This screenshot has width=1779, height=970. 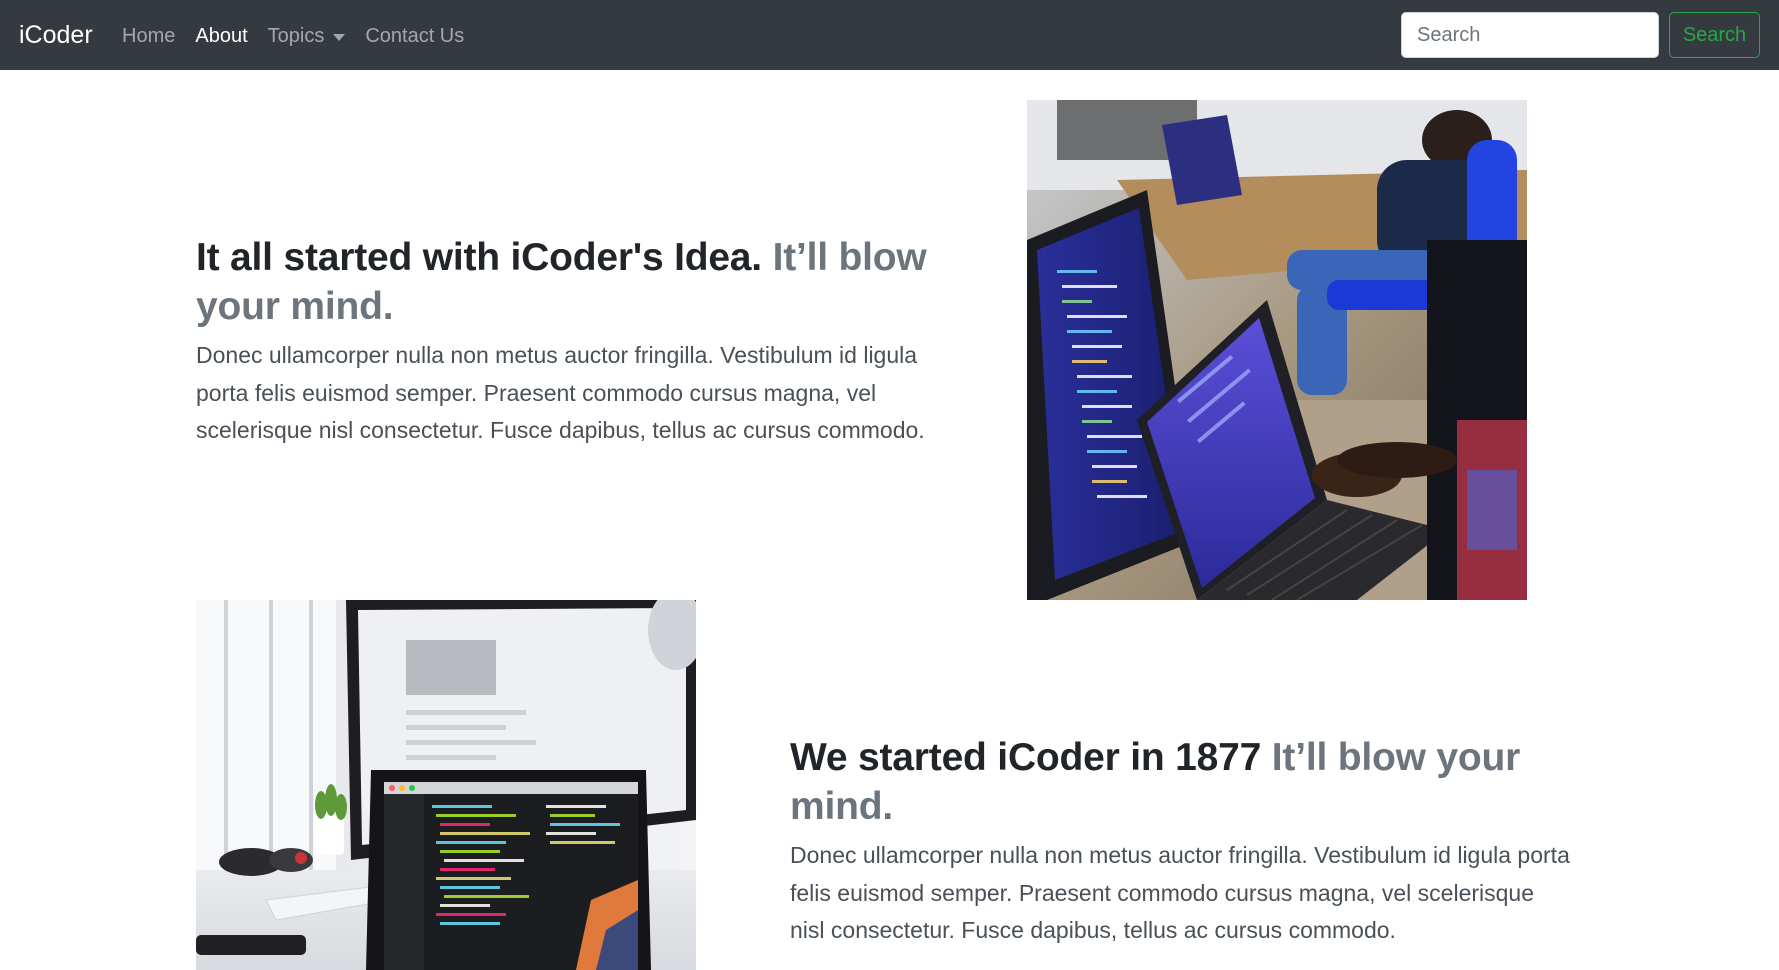 I want to click on featurette-heading-text: It all started with iCoder's Idea., so click(x=479, y=257).